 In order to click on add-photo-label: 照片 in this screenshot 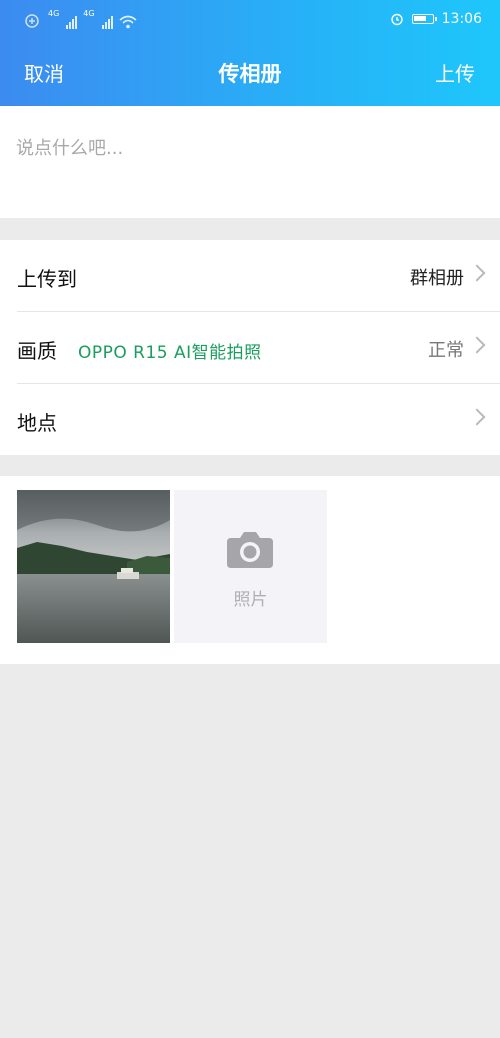, I will do `click(250, 600)`.